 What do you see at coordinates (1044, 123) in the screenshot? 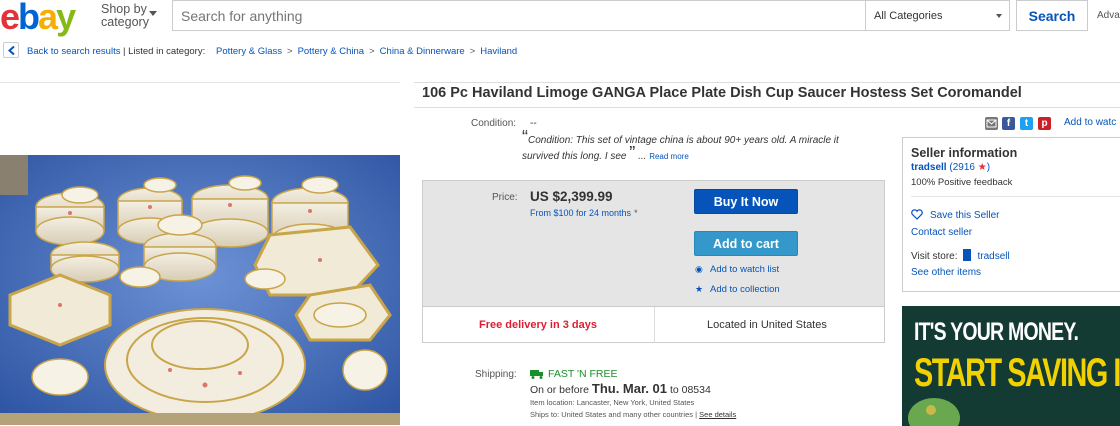
I see `pinterest-icon: p` at bounding box center [1044, 123].